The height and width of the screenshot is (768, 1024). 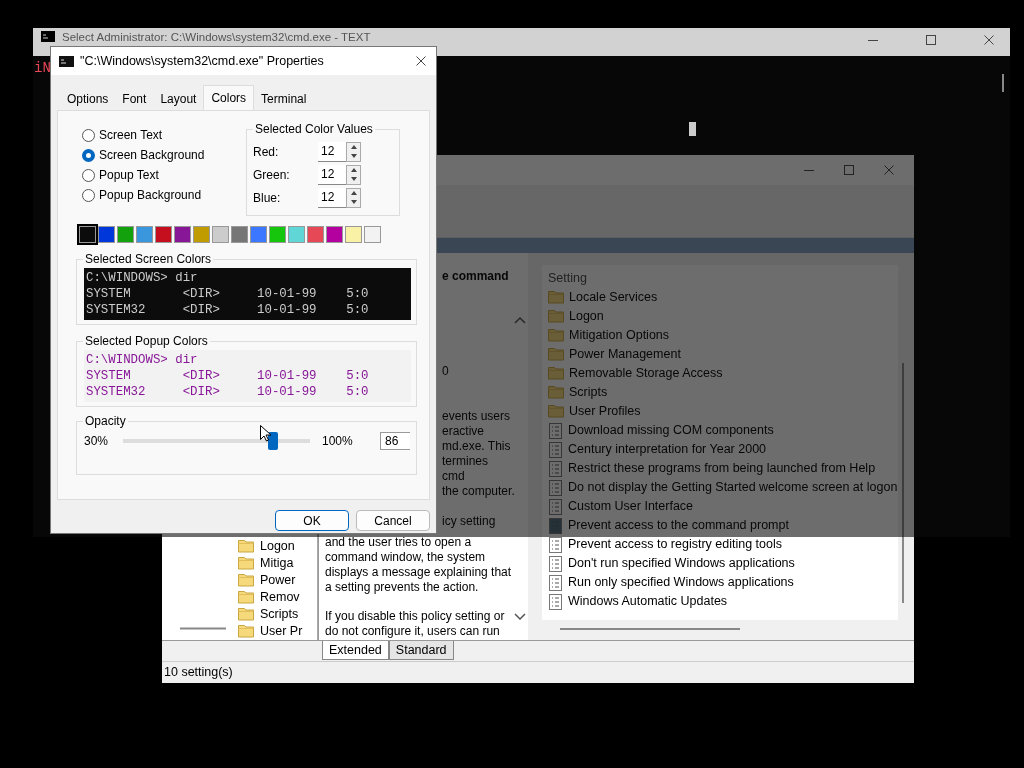 I want to click on tree-item: Remov, so click(x=277, y=597).